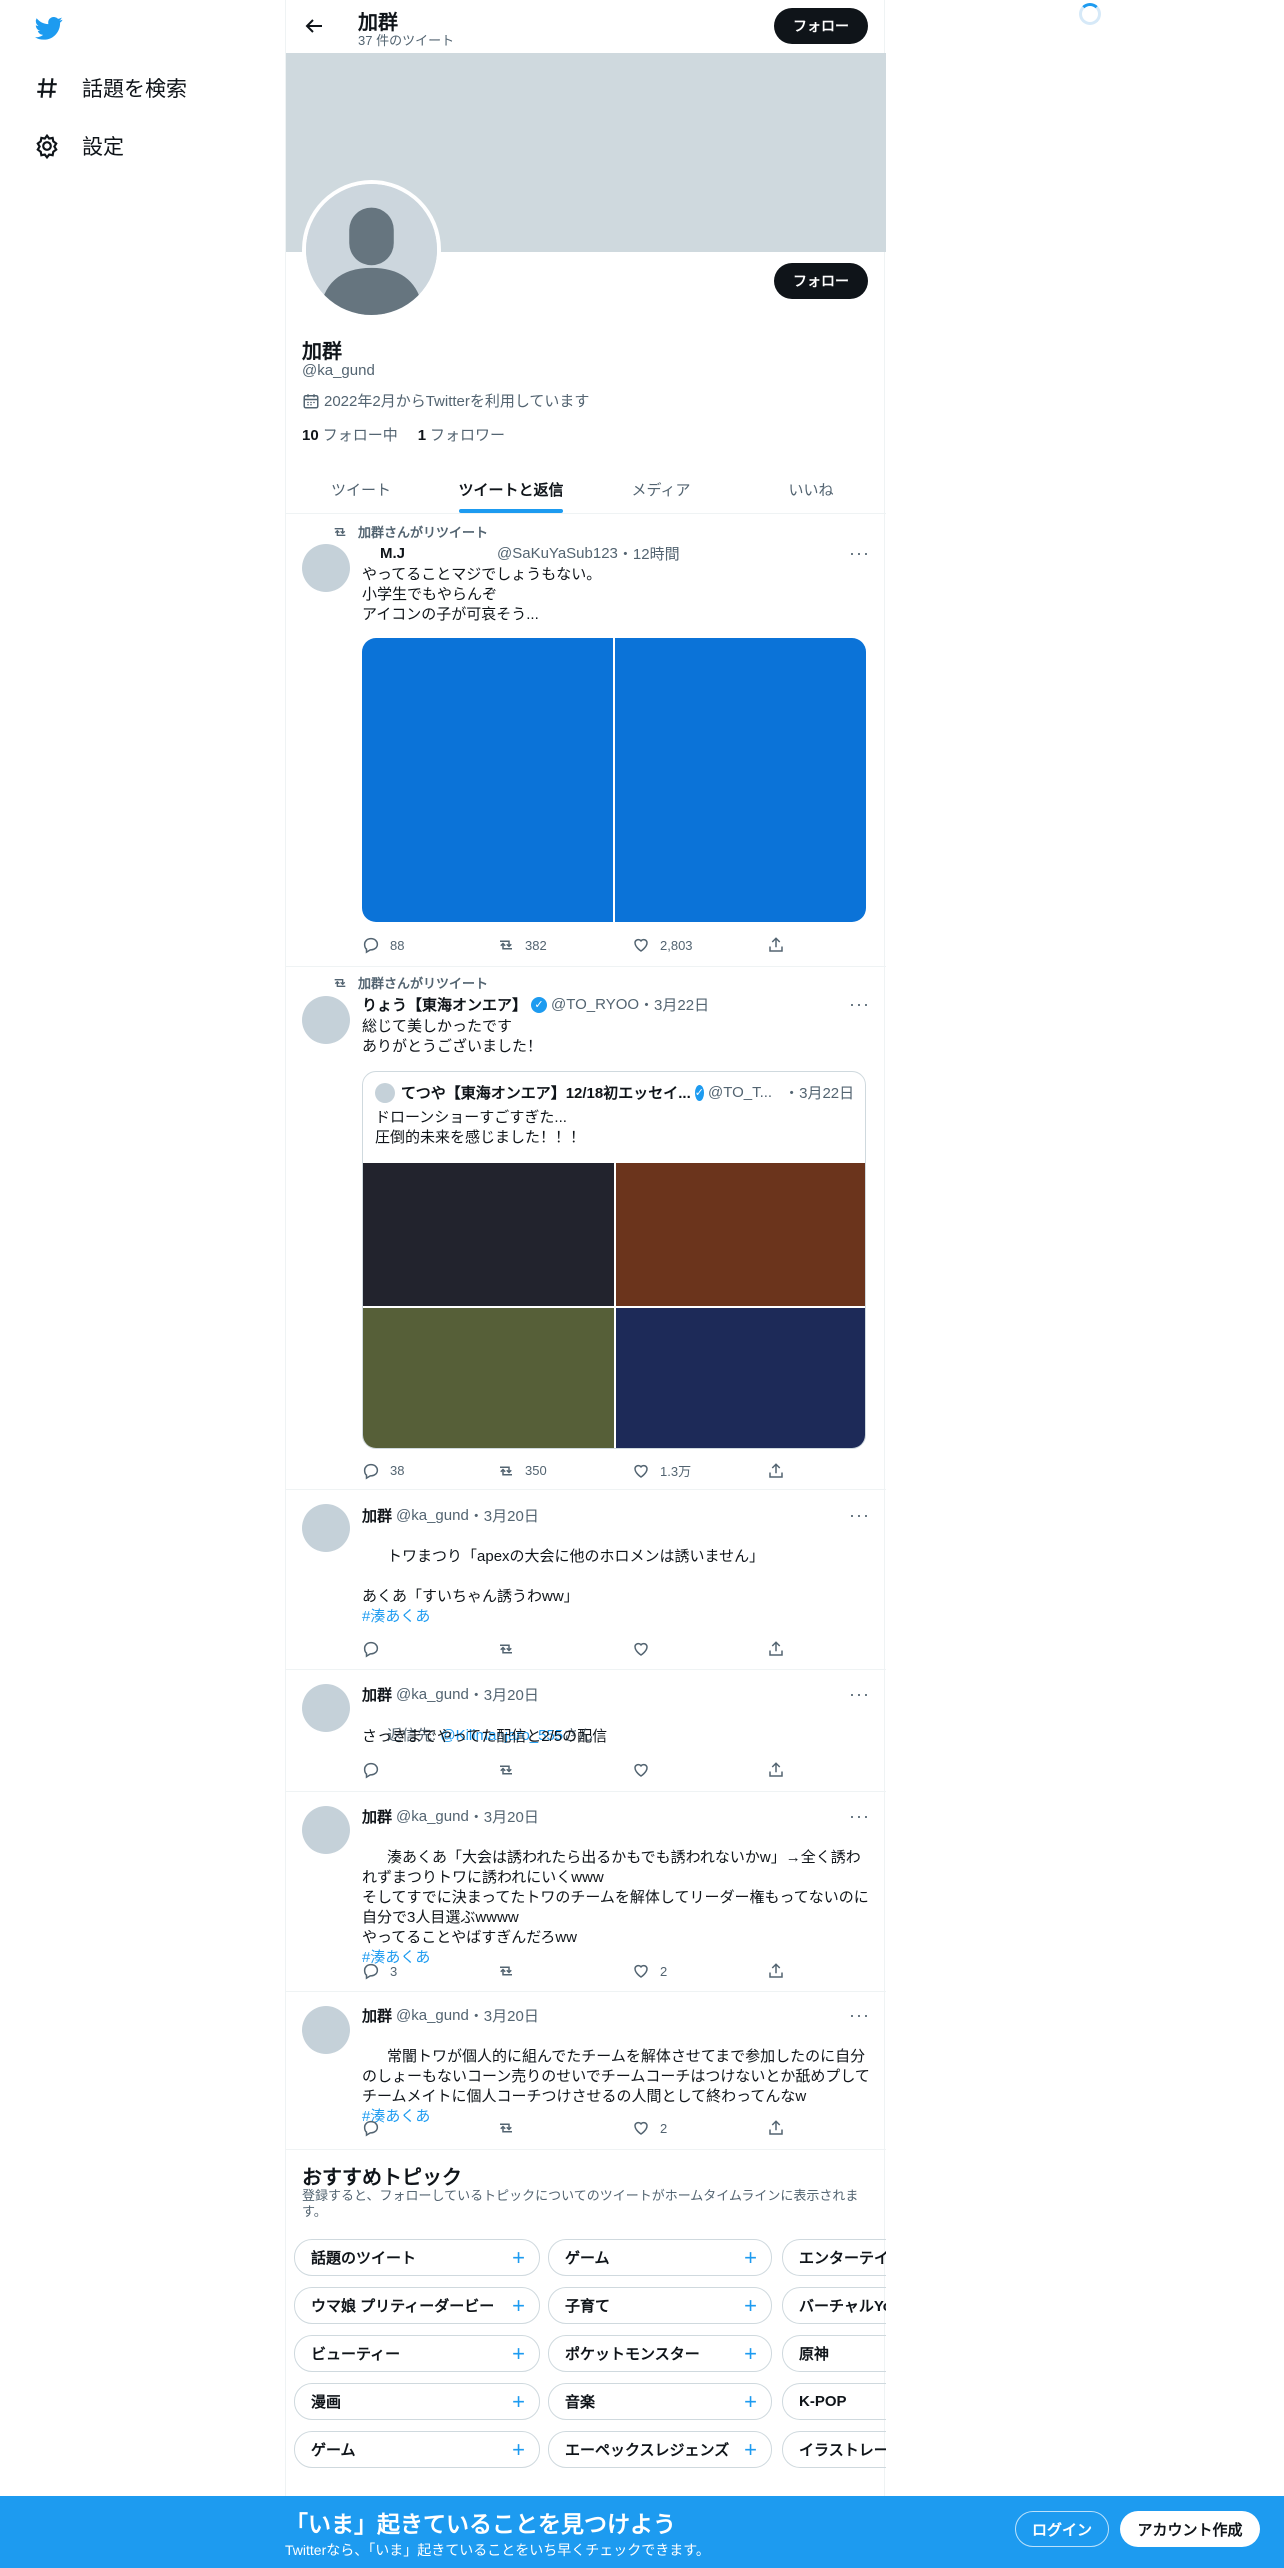 The width and height of the screenshot is (1284, 2568). What do you see at coordinates (402, 945) in the screenshot?
I see `reply-button: 88` at bounding box center [402, 945].